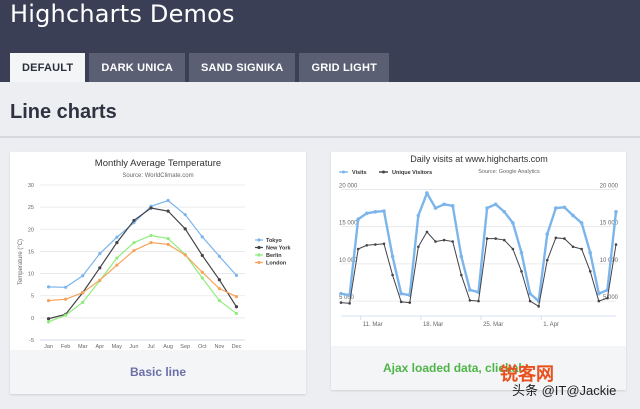 The width and height of the screenshot is (640, 409). Describe the element at coordinates (158, 372) in the screenshot. I see `card-footer-basic-line: Basic line` at that location.